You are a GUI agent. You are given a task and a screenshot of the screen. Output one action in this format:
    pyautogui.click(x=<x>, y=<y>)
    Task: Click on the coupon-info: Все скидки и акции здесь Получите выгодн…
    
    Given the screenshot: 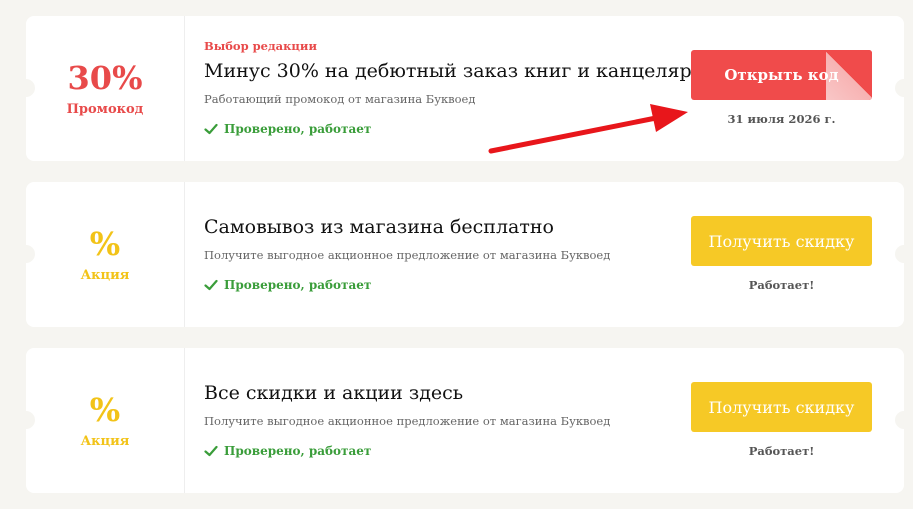 What is the action you would take?
    pyautogui.click(x=439, y=420)
    